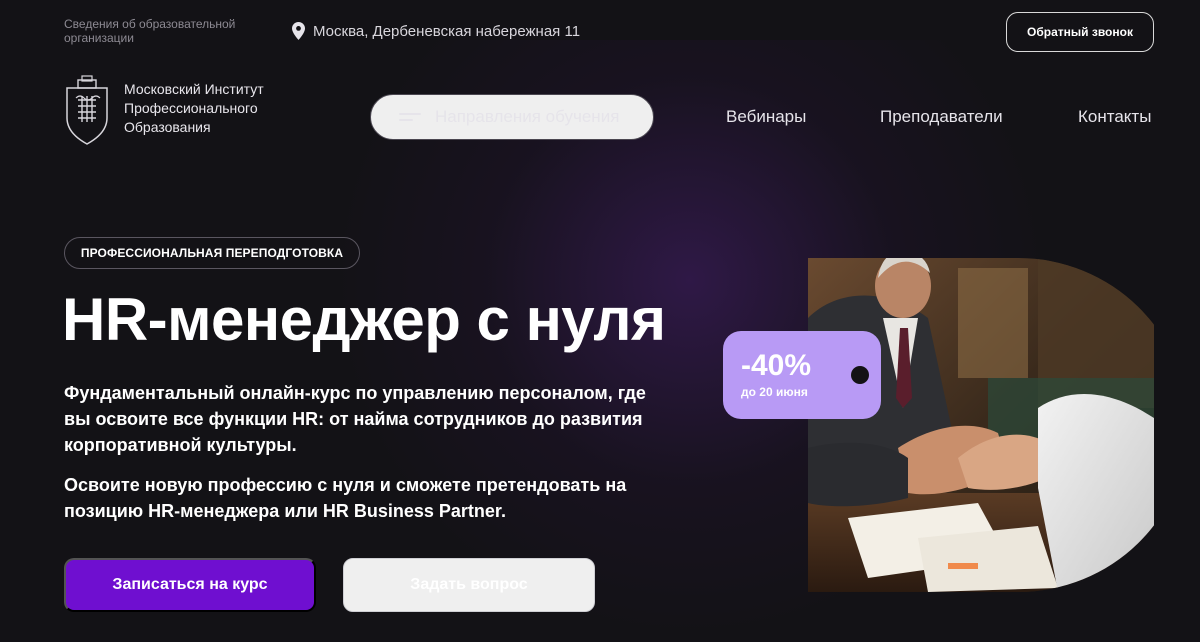 This screenshot has height=642, width=1200. What do you see at coordinates (447, 31) in the screenshot?
I see `address-text: Москва, Дербеневская набережная 11` at bounding box center [447, 31].